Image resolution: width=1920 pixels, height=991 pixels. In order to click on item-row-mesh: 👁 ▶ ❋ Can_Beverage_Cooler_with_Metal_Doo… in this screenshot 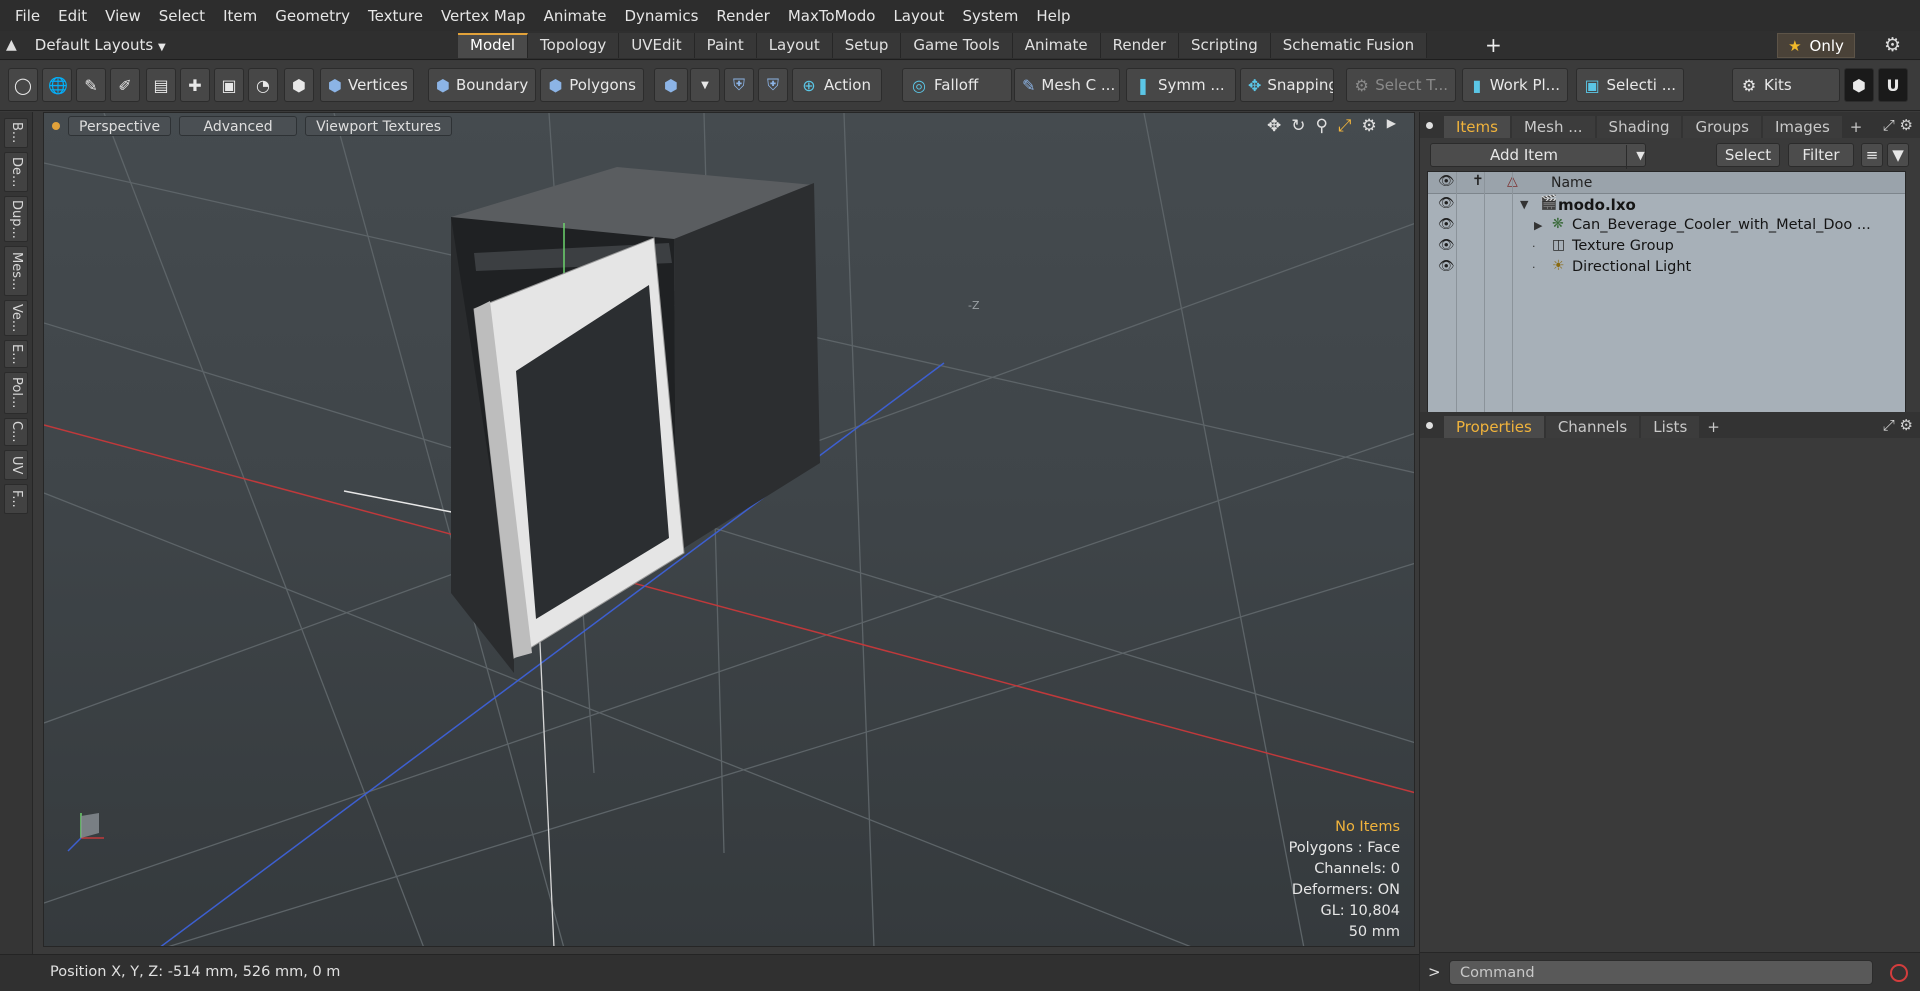, I will do `click(1666, 225)`.